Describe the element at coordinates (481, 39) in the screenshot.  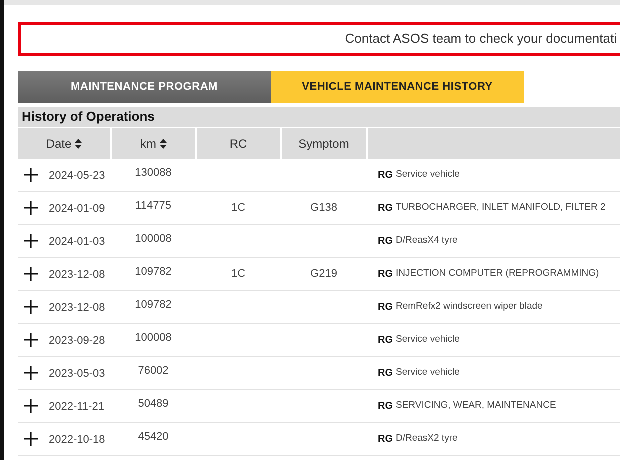
I see `notice-text: Contact ASOS team to check your documentati` at that location.